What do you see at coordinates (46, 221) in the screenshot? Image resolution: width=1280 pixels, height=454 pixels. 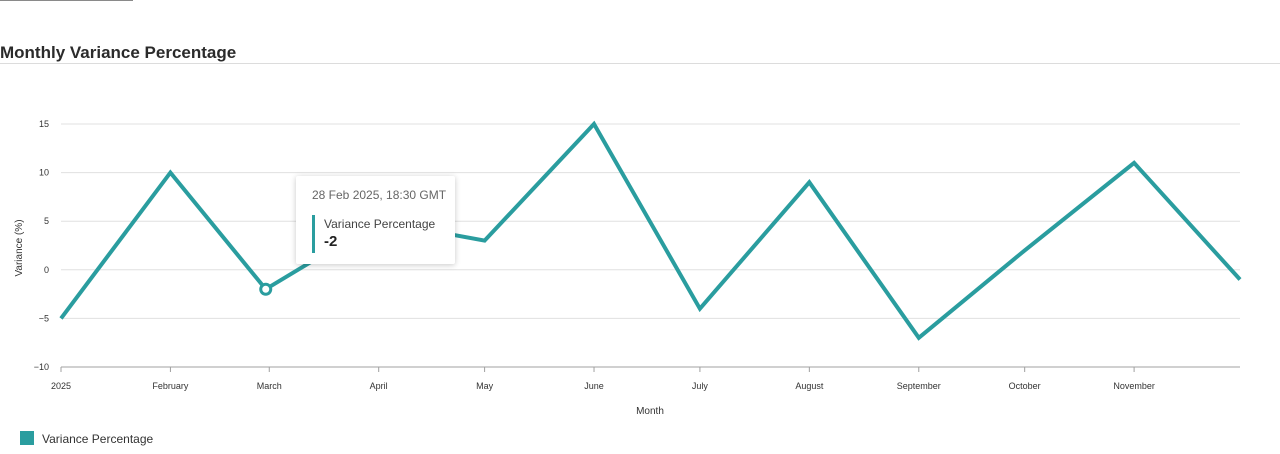 I see `y-tick-label: 5` at bounding box center [46, 221].